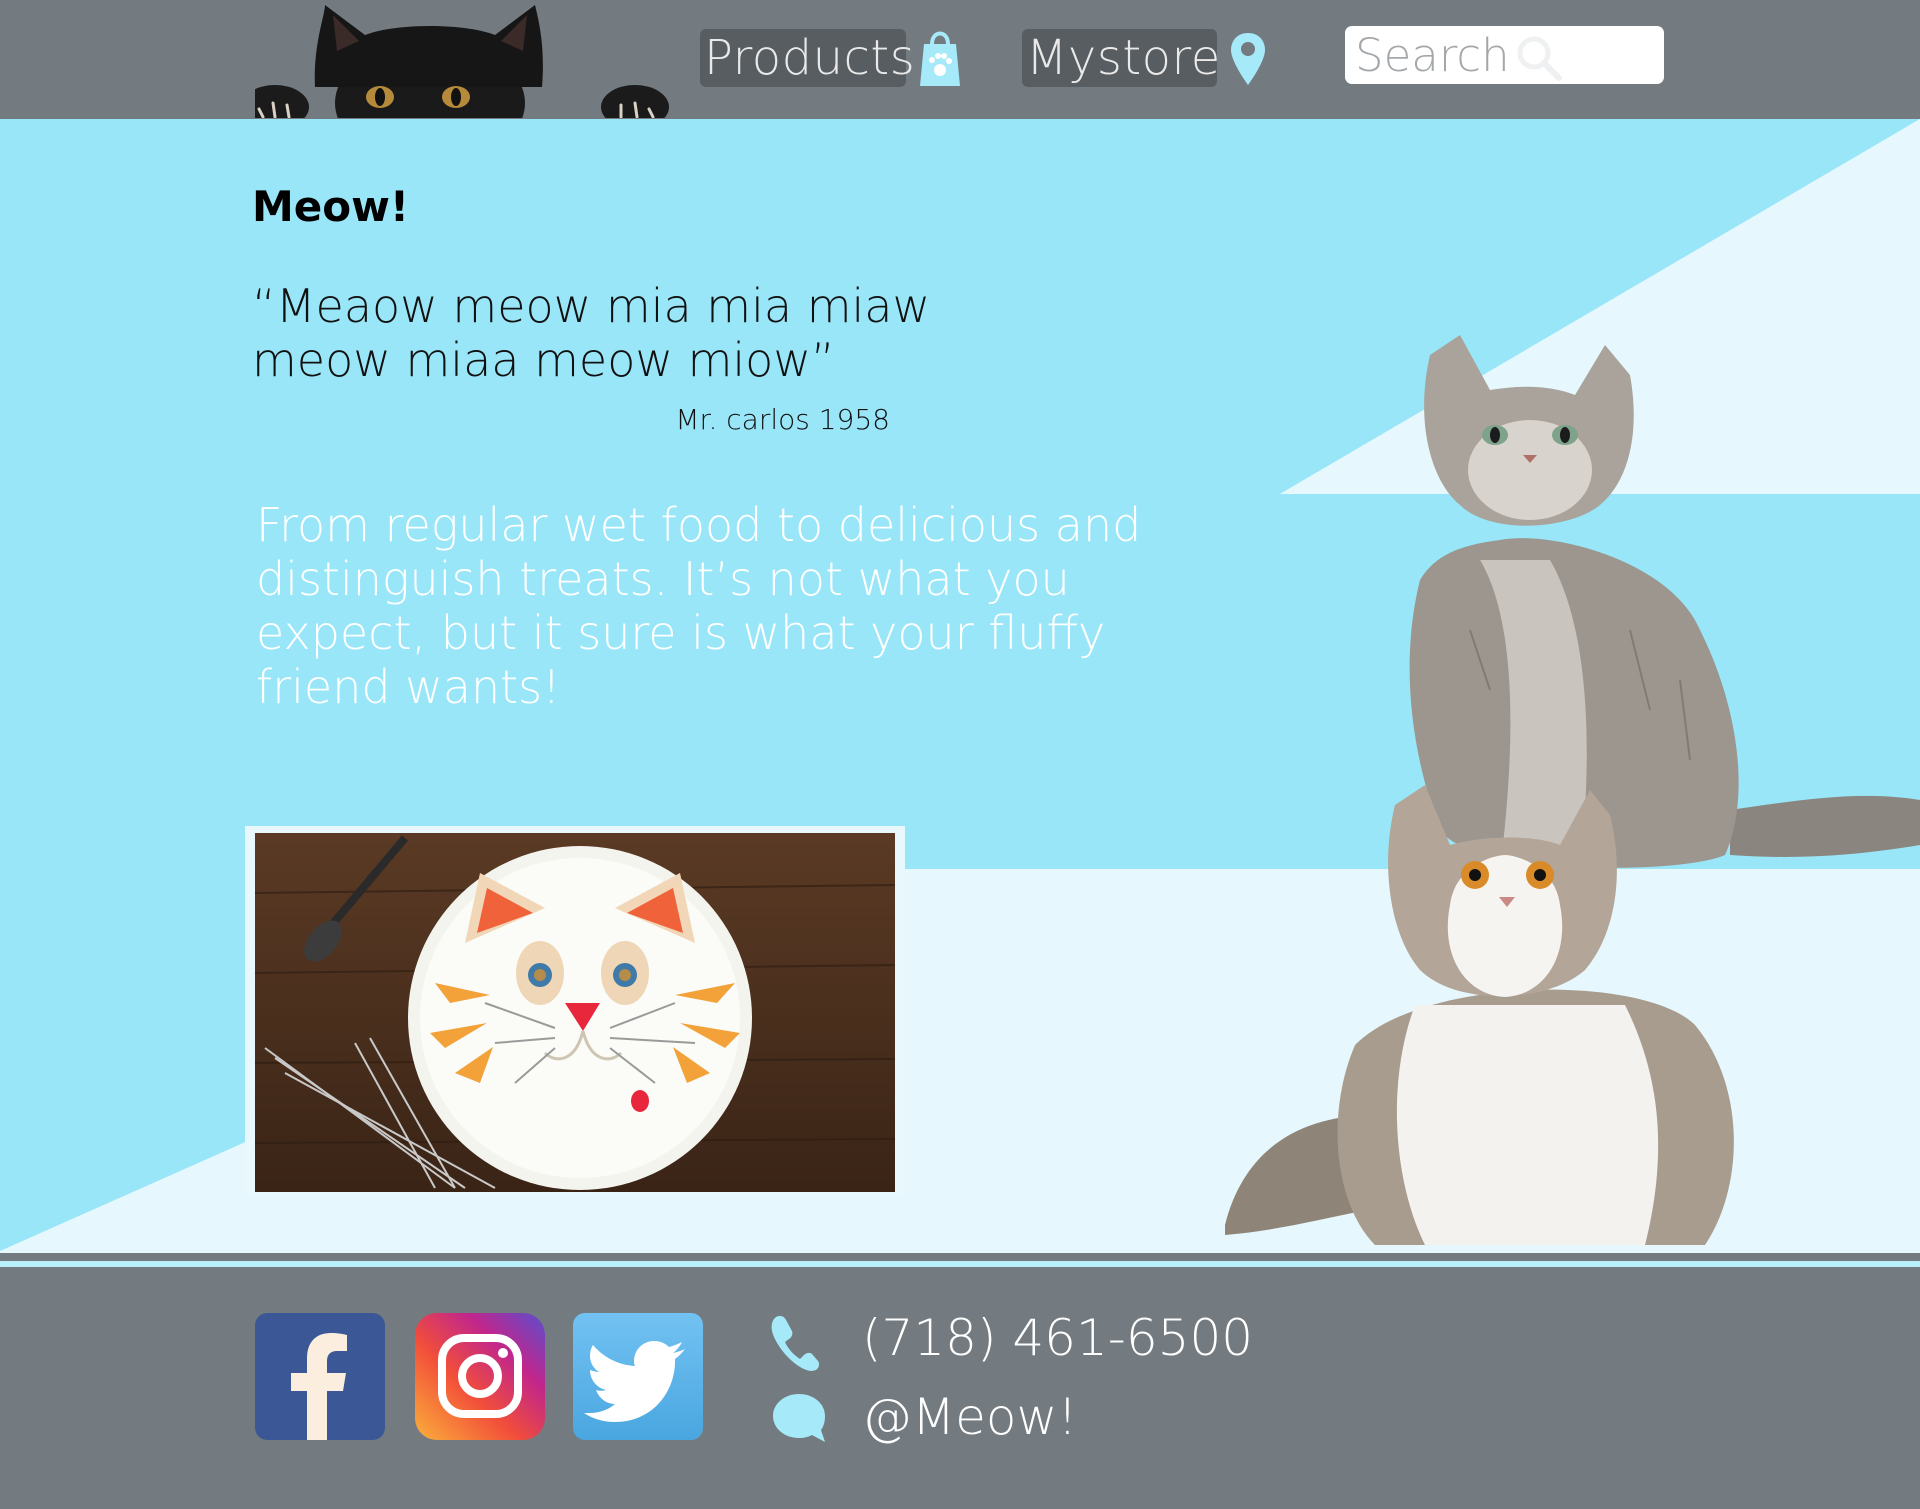 This screenshot has width=1920, height=1509. I want to click on instagram-icon, so click(480, 1376).